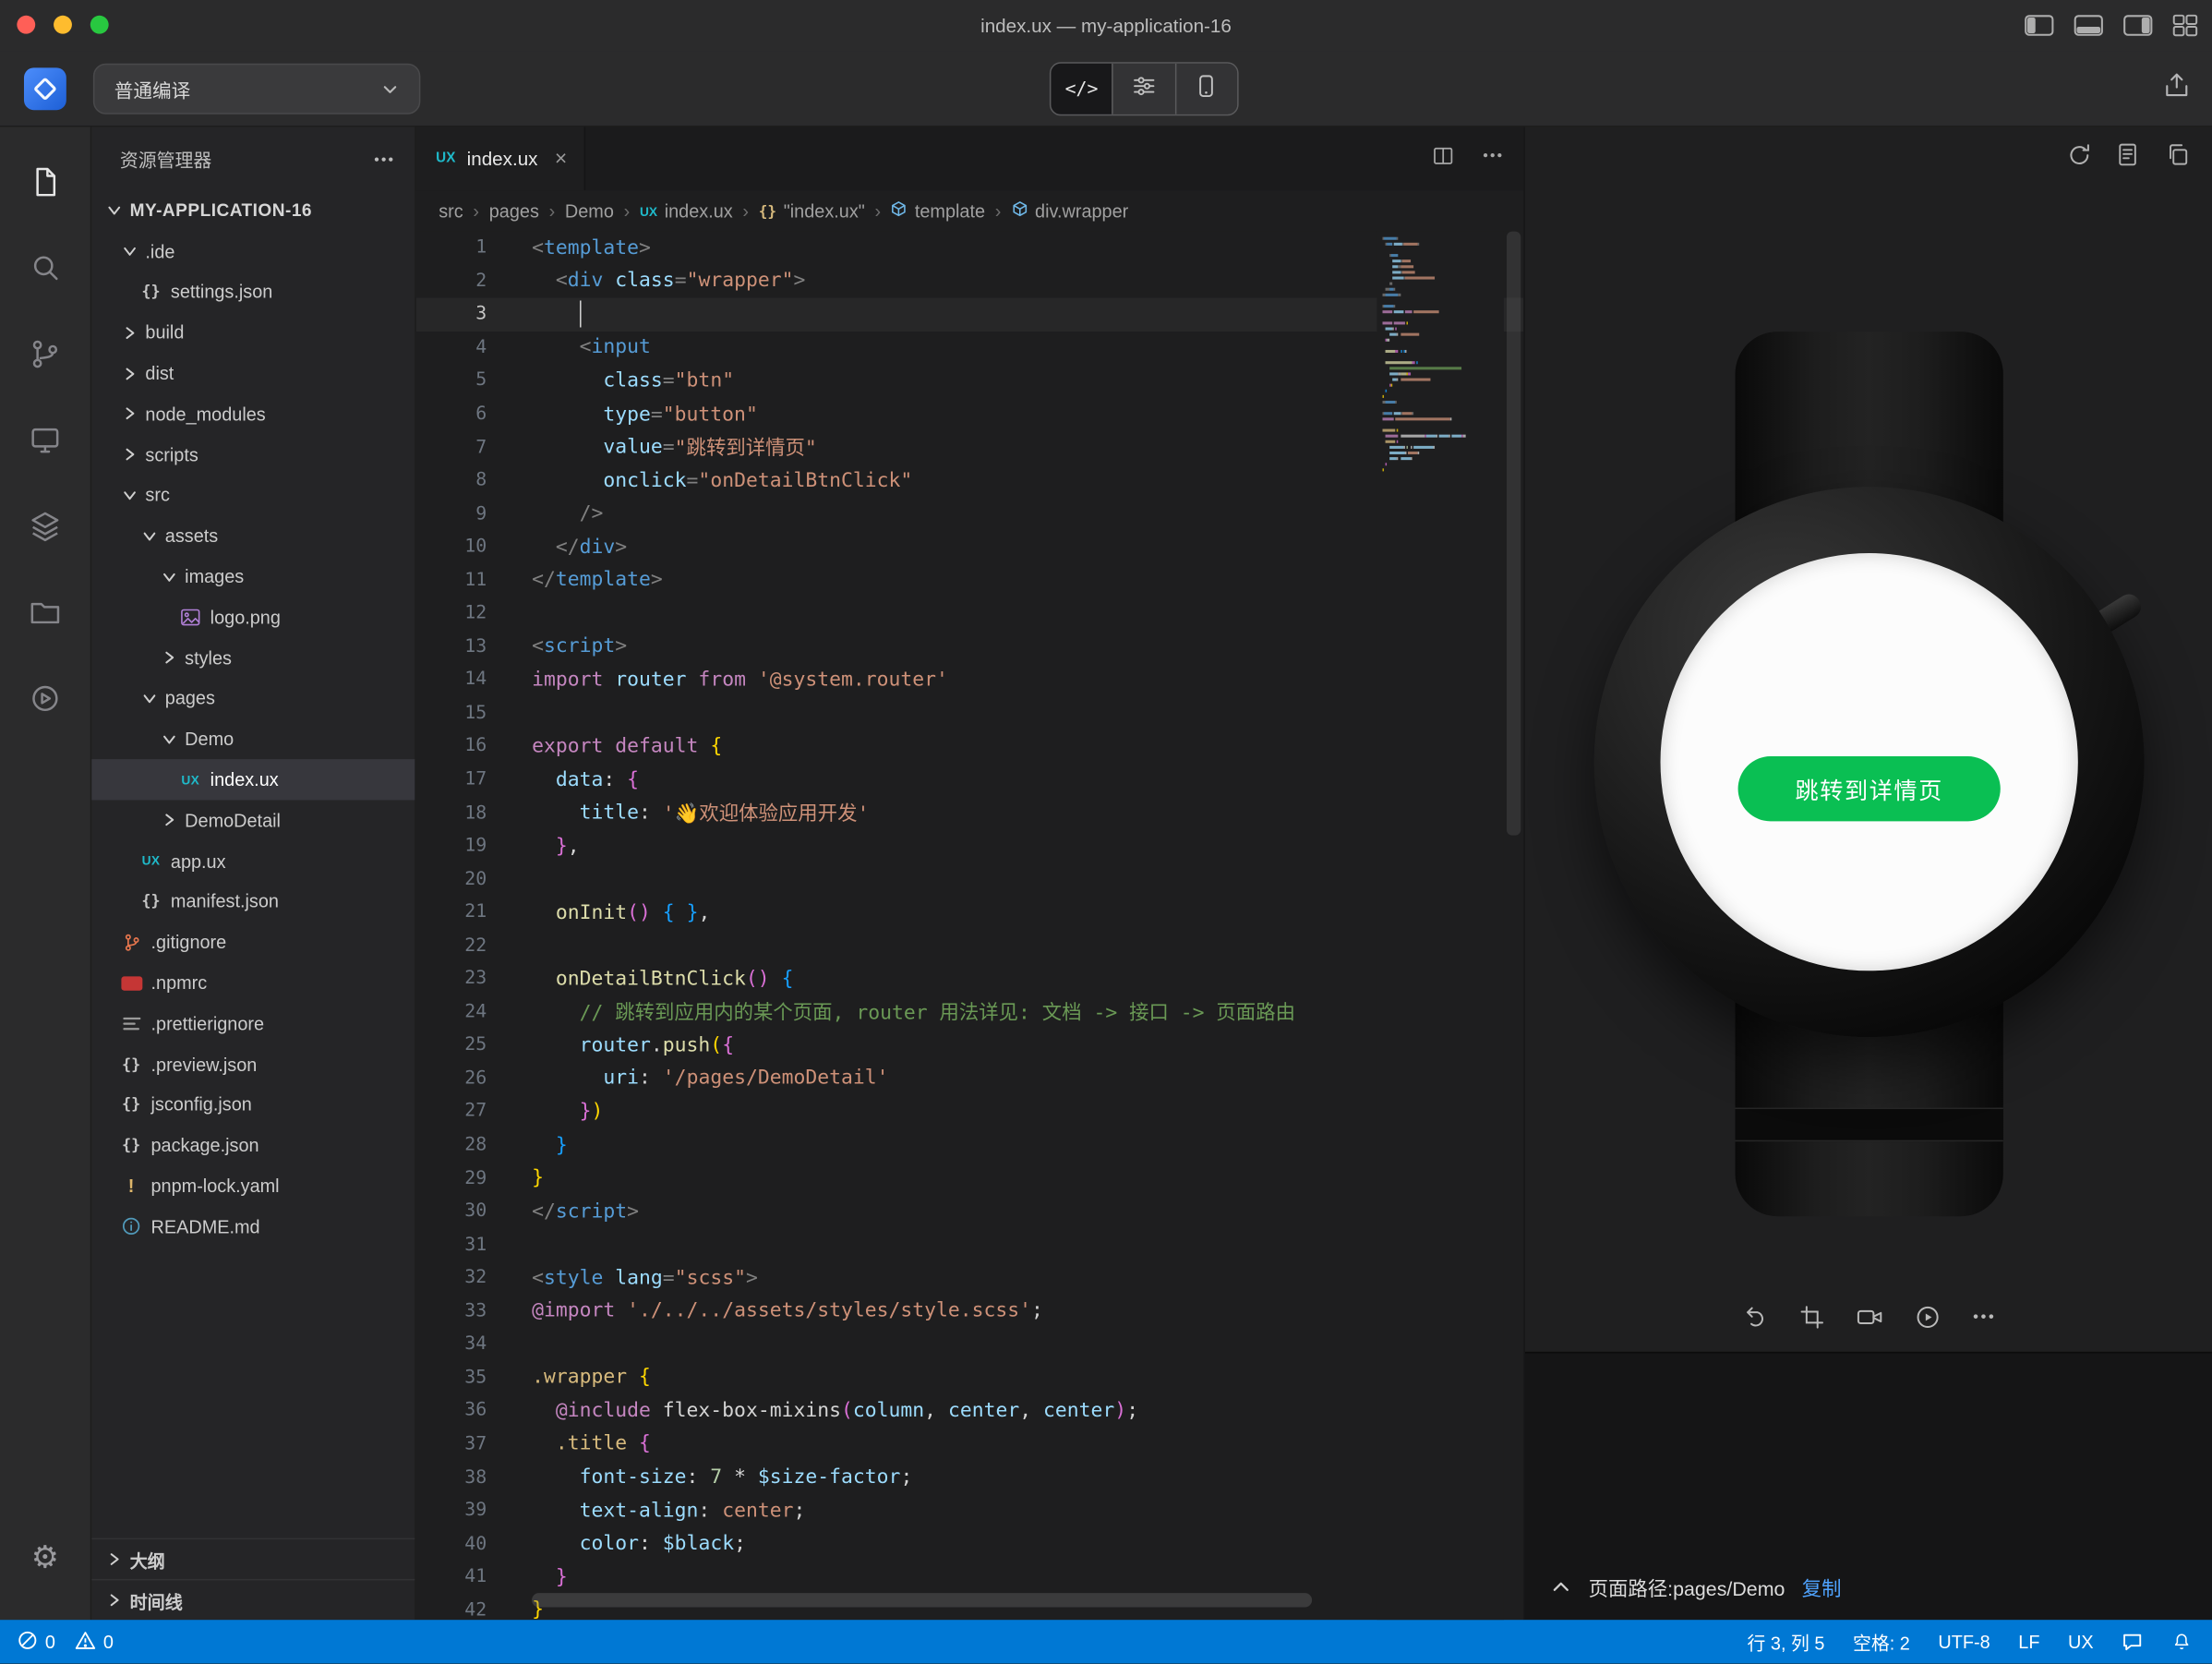  What do you see at coordinates (970, 248) in the screenshot?
I see `code-line-1: 1 < template >` at bounding box center [970, 248].